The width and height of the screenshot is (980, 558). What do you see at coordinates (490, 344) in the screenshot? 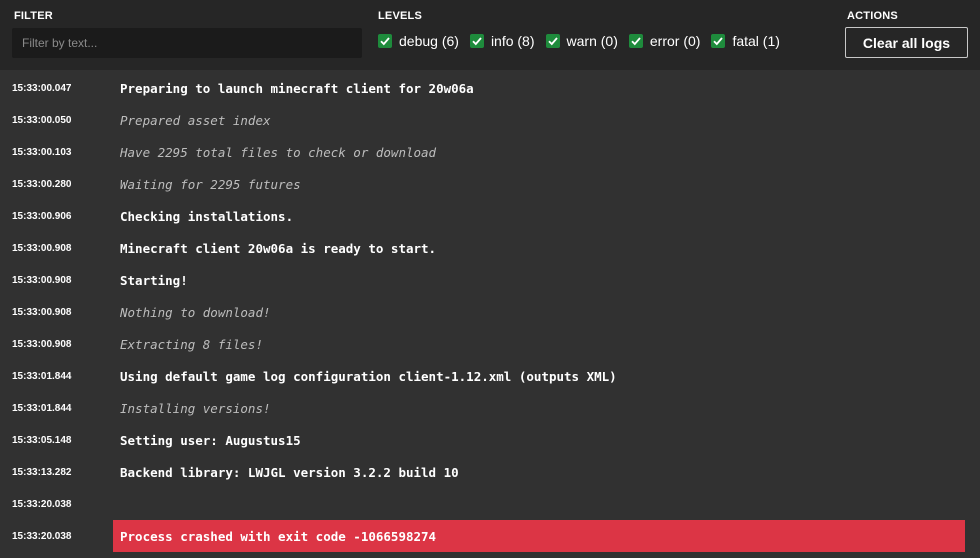
I see `log-row: 15:33:00.908 Extracting 8 files!` at bounding box center [490, 344].